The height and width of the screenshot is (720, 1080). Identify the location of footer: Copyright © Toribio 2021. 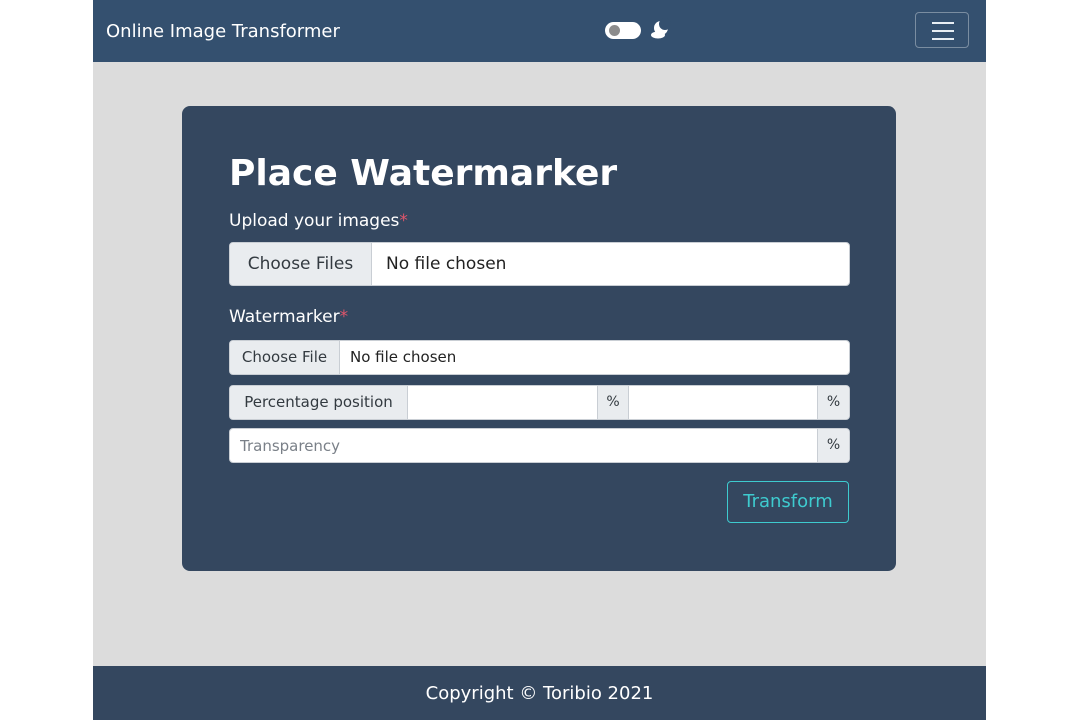
(539, 693).